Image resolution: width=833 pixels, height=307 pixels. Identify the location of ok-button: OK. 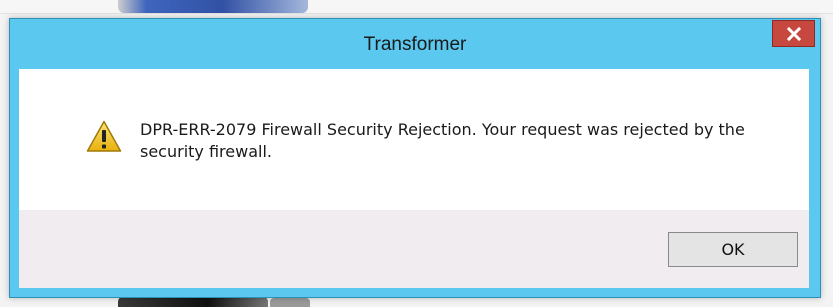
(733, 249).